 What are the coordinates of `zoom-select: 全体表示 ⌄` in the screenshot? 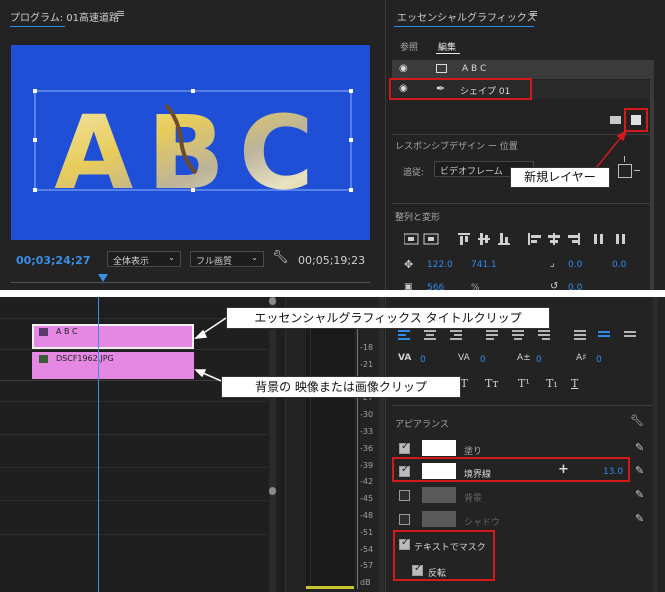 It's located at (144, 259).